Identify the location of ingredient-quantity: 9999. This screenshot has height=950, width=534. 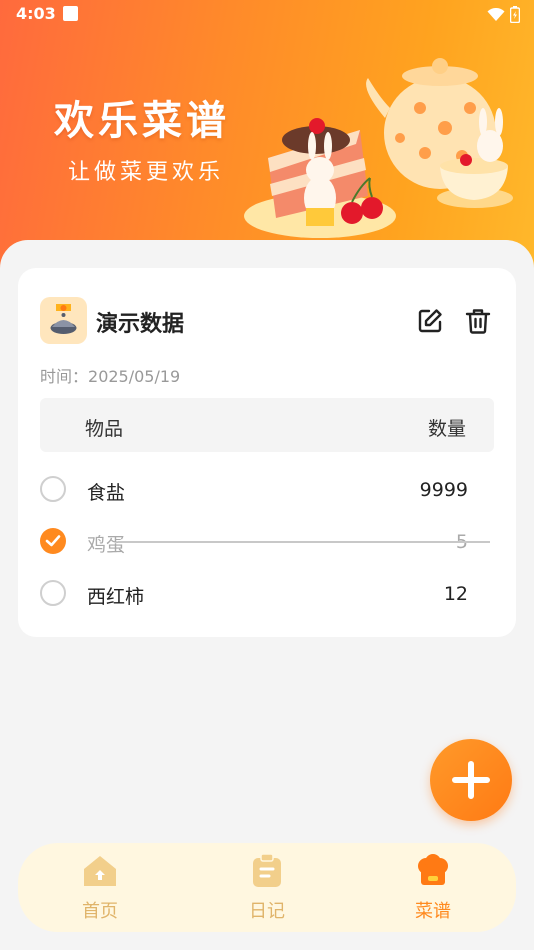
(443, 490).